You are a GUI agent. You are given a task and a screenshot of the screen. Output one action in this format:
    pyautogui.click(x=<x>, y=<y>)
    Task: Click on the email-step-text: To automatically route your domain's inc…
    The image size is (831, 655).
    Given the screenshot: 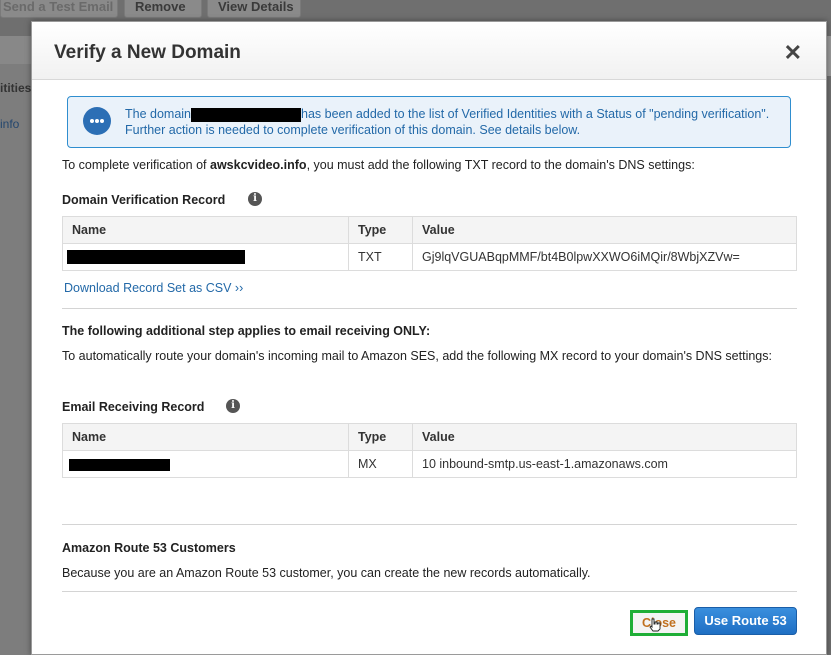 What is the action you would take?
    pyautogui.click(x=417, y=356)
    